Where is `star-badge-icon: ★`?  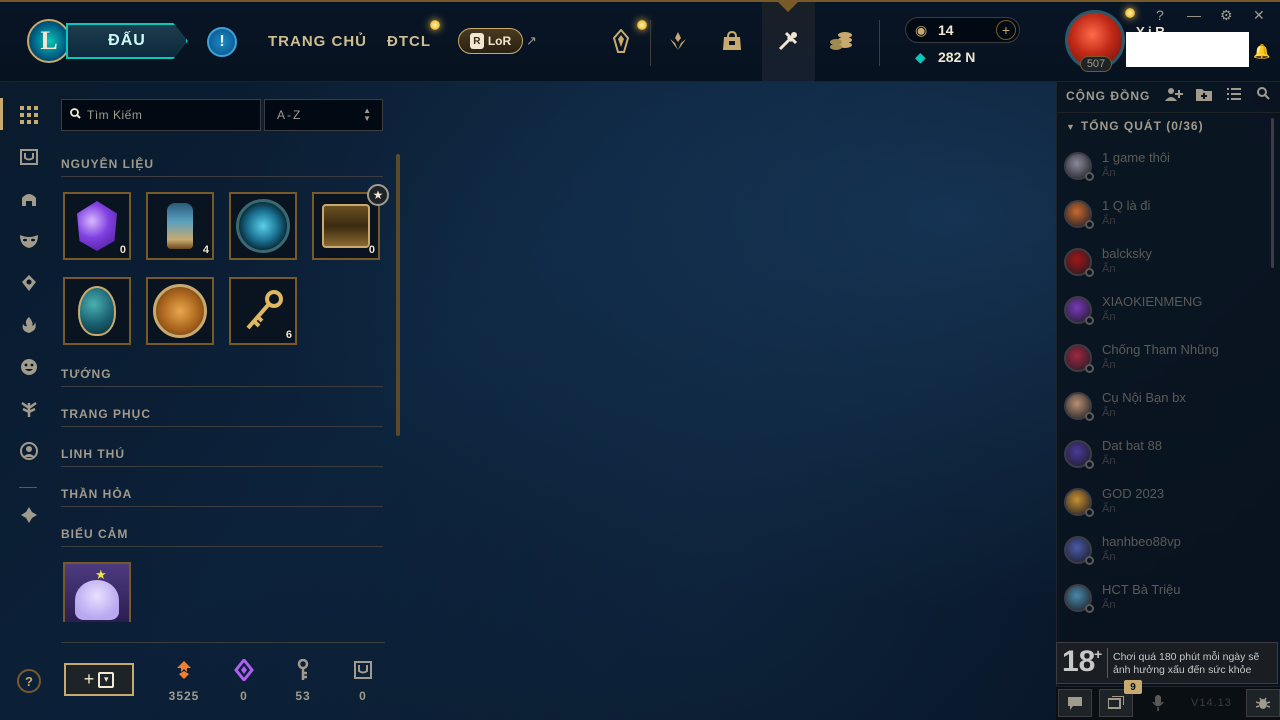
star-badge-icon: ★ is located at coordinates (378, 195).